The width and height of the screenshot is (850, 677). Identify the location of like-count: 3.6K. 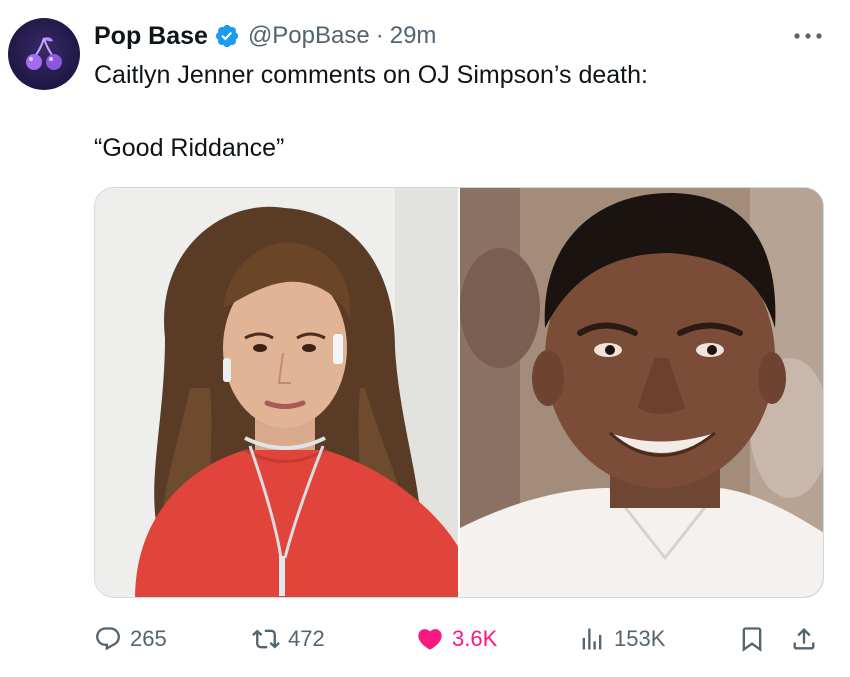
(475, 638).